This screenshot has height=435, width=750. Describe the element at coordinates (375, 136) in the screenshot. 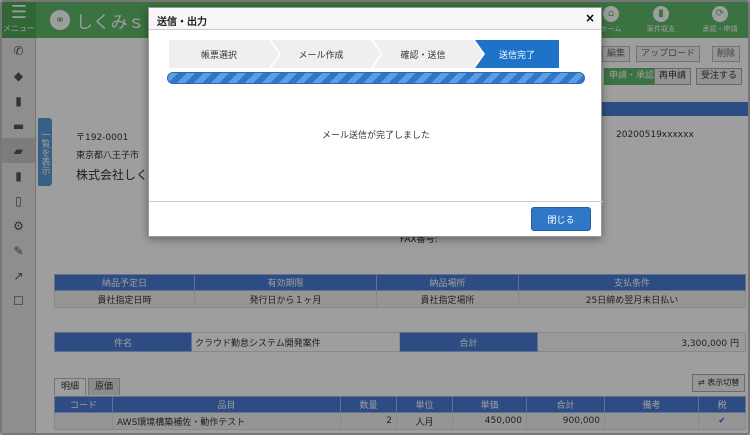

I see `completion-message: メール送信が完了しました` at that location.